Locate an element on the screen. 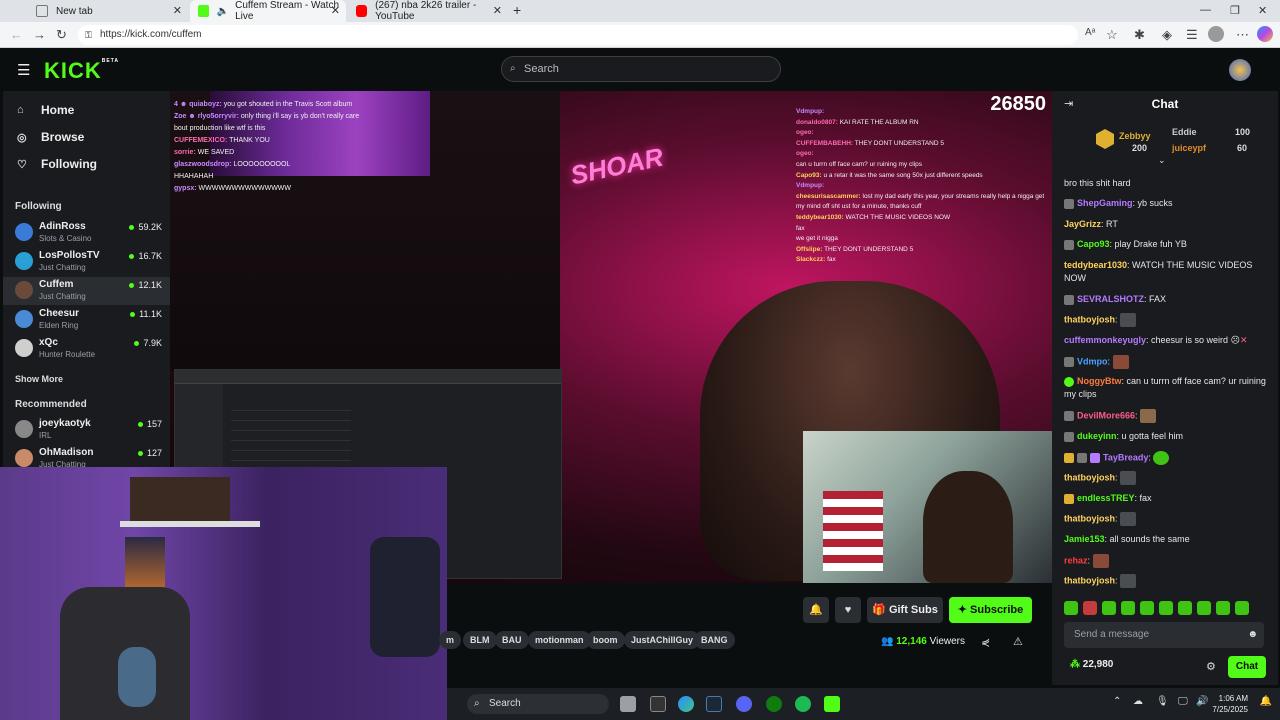 The height and width of the screenshot is (720, 1280). site-search-input: ⌕ Search is located at coordinates (641, 69).